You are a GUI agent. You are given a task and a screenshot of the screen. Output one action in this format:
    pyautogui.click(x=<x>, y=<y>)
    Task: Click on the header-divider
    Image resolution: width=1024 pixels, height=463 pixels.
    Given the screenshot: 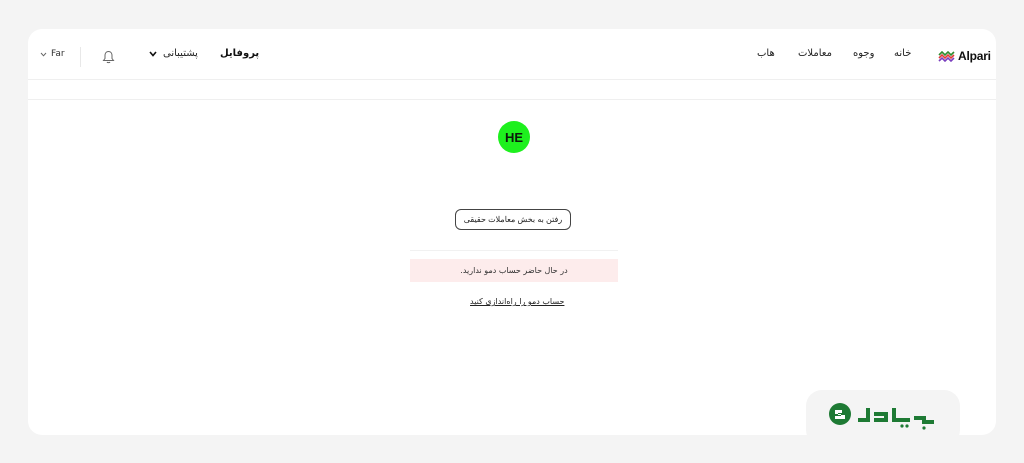 What is the action you would take?
    pyautogui.click(x=80, y=57)
    